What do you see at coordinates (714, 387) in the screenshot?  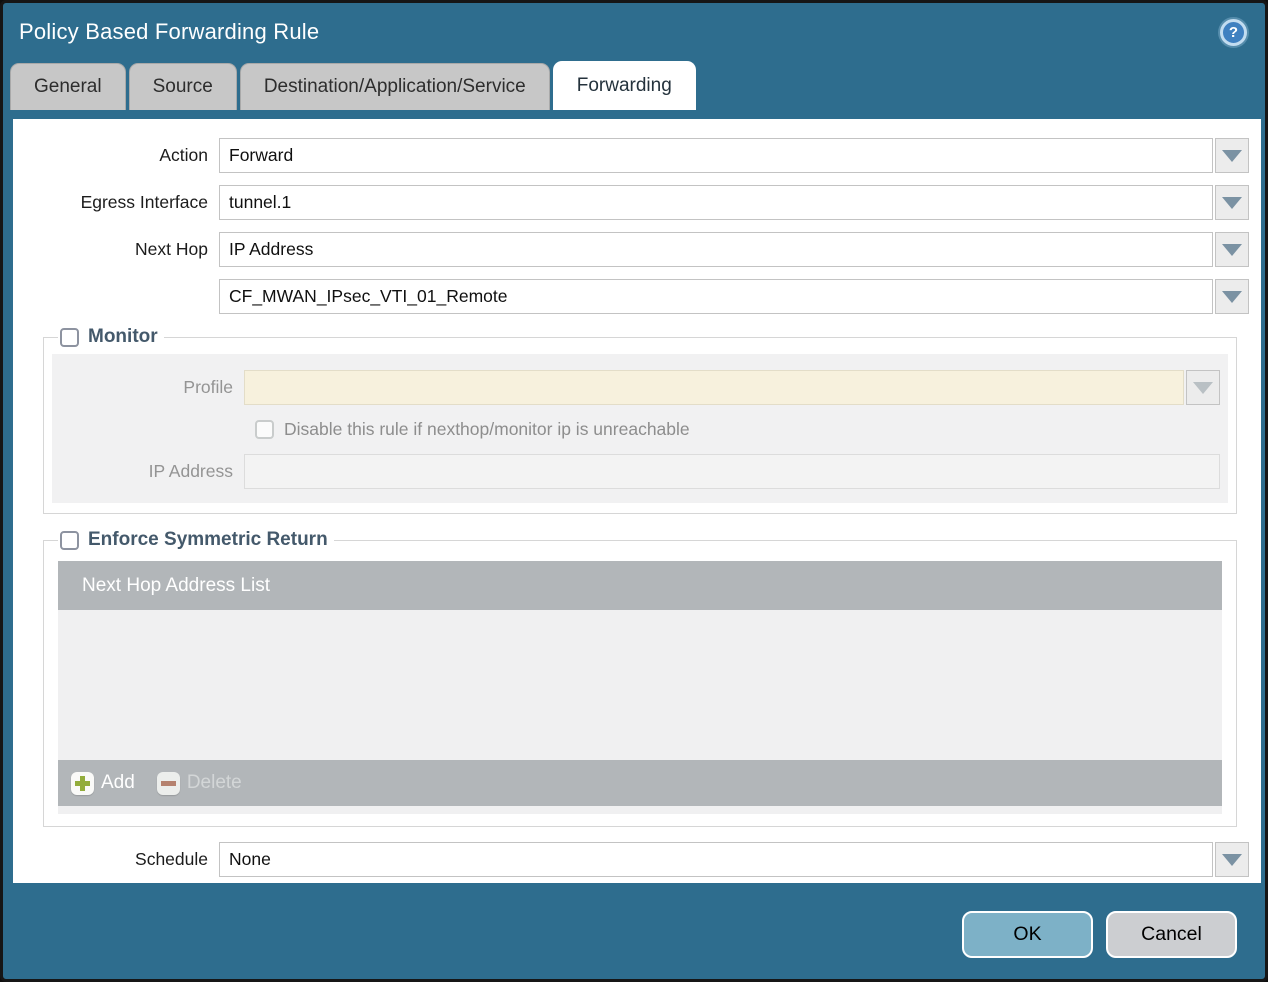 I see `profile-input` at bounding box center [714, 387].